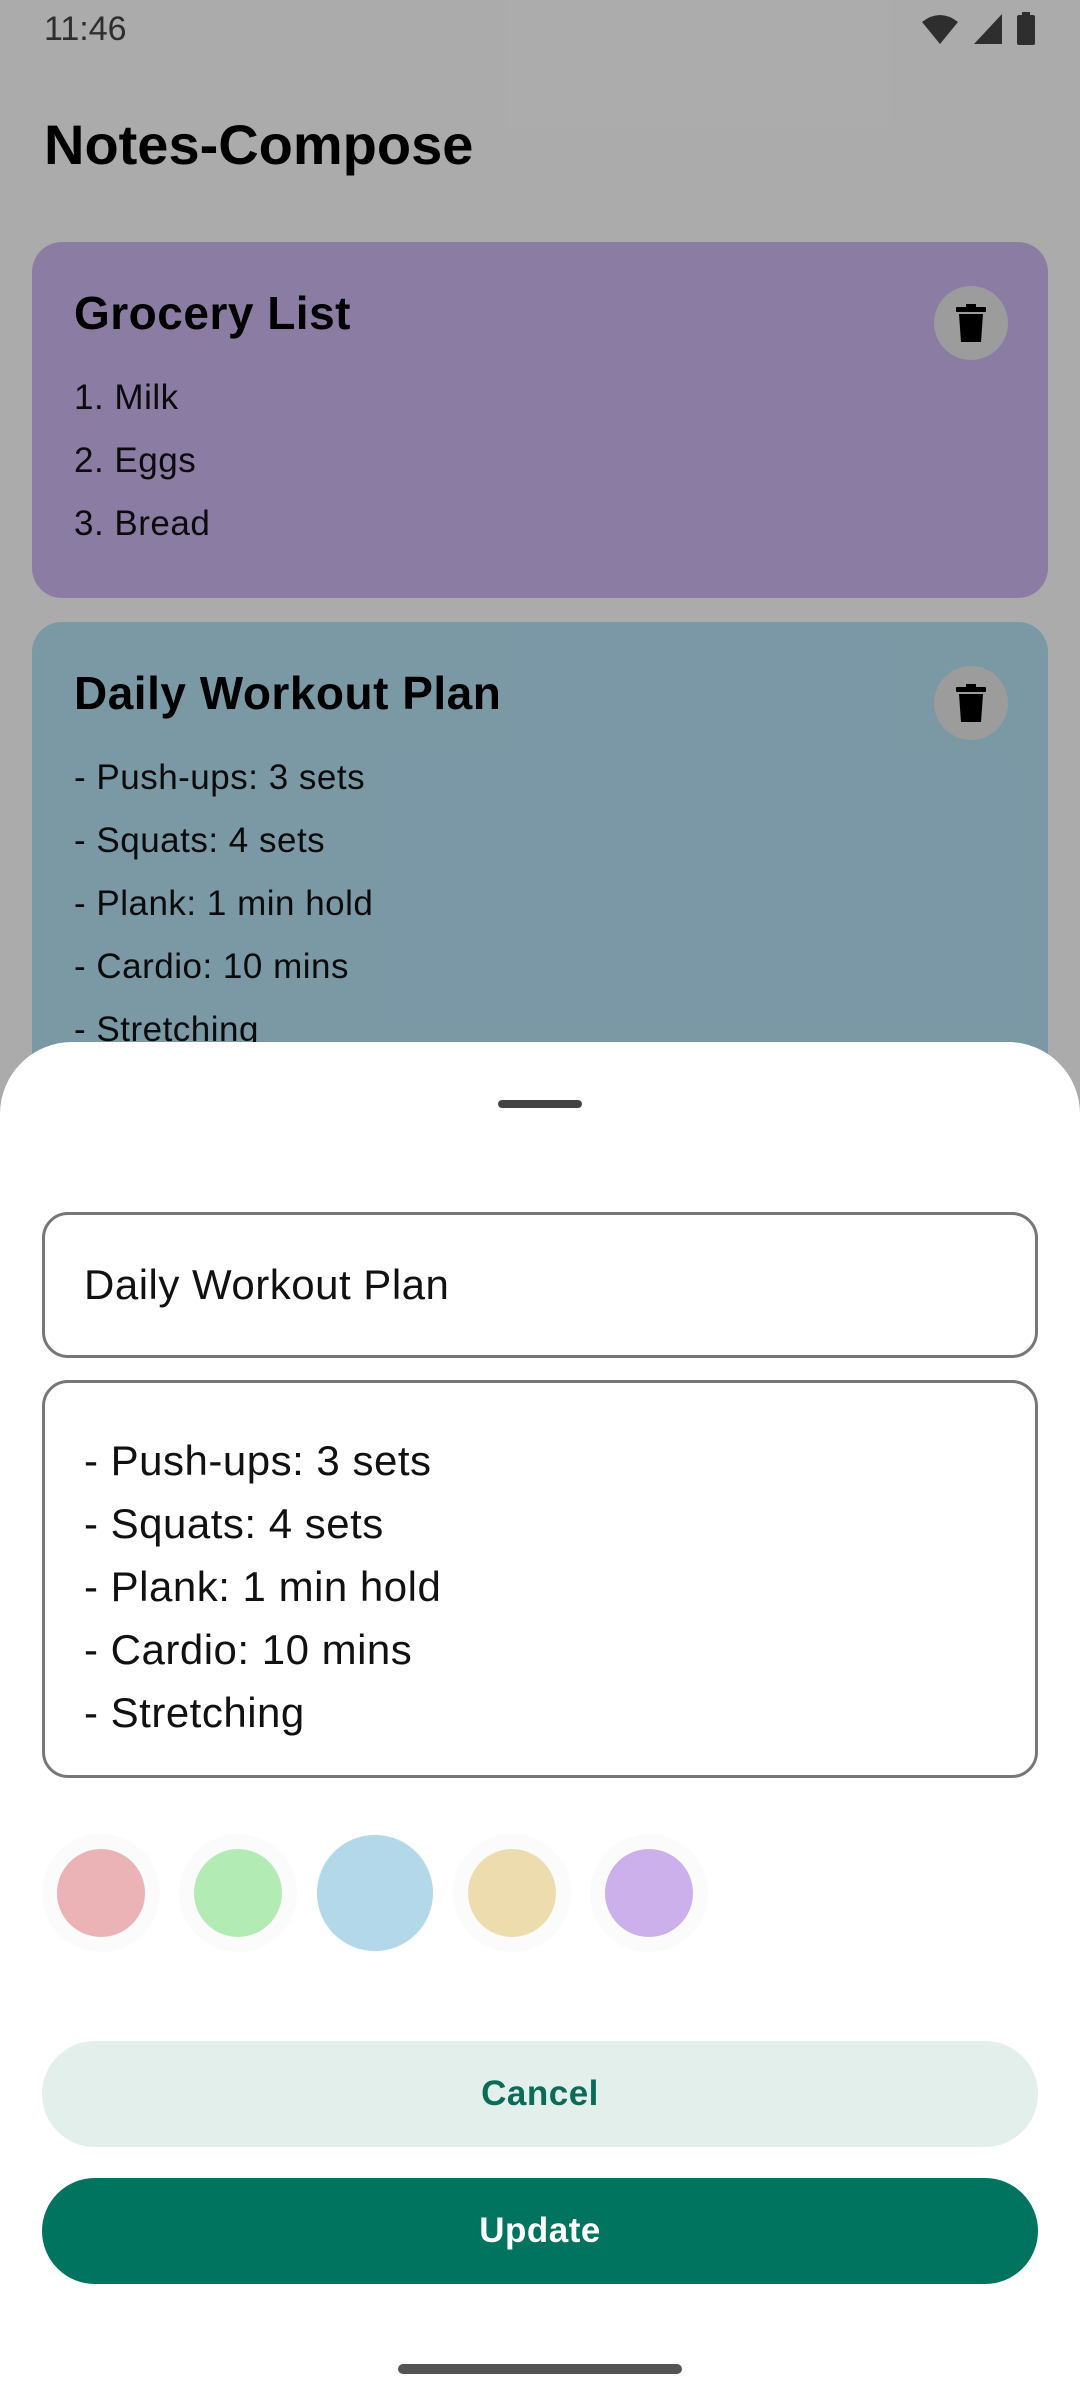  I want to click on color-option-blue, so click(375, 1893).